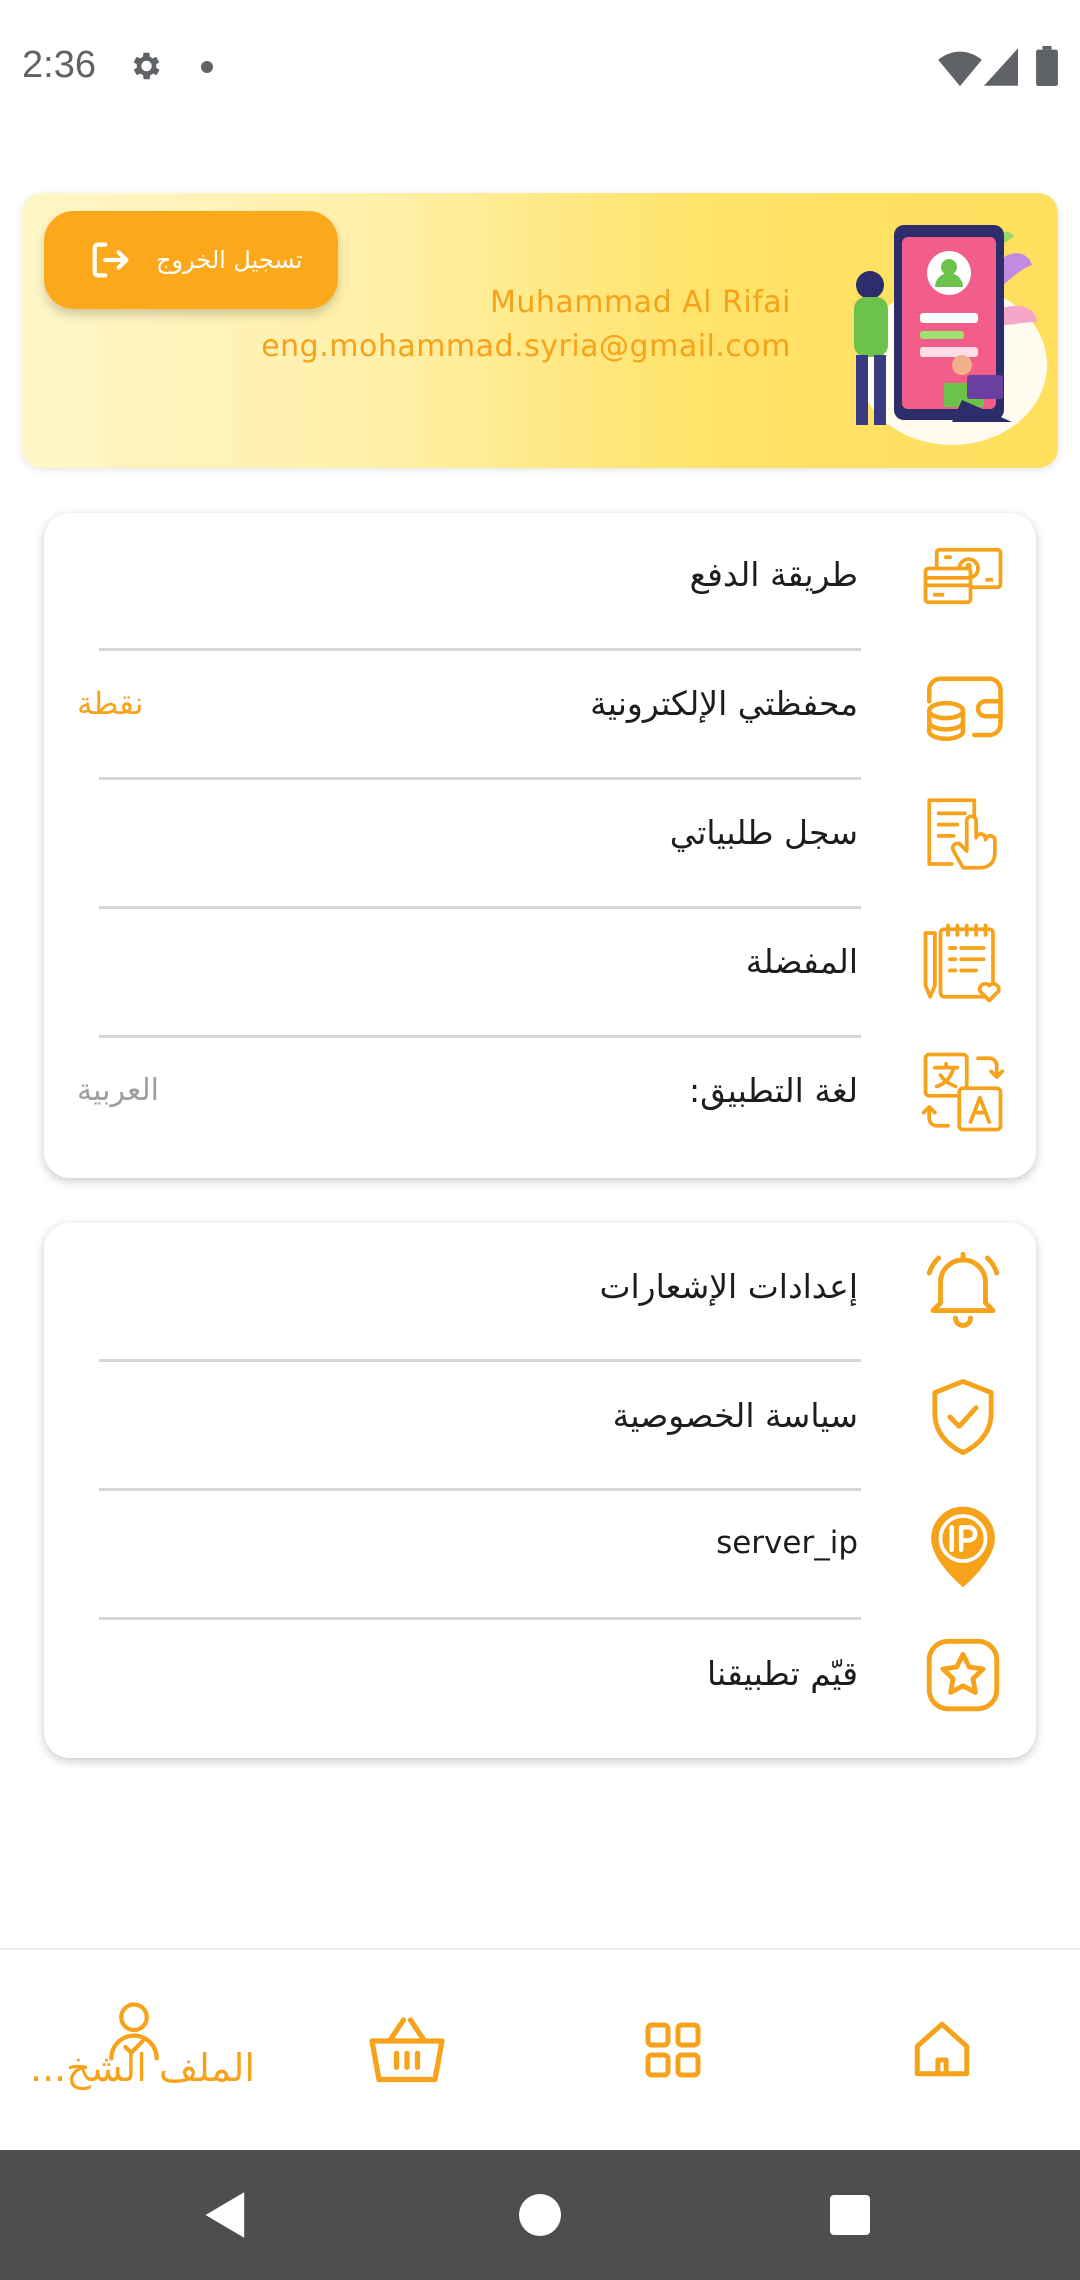  Describe the element at coordinates (728, 1286) in the screenshot. I see `menu-item-label: إعدادات الإشعارات` at that location.